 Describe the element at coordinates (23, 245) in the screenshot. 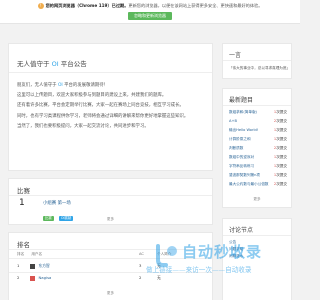

I see `ranking-title: 排名` at that location.